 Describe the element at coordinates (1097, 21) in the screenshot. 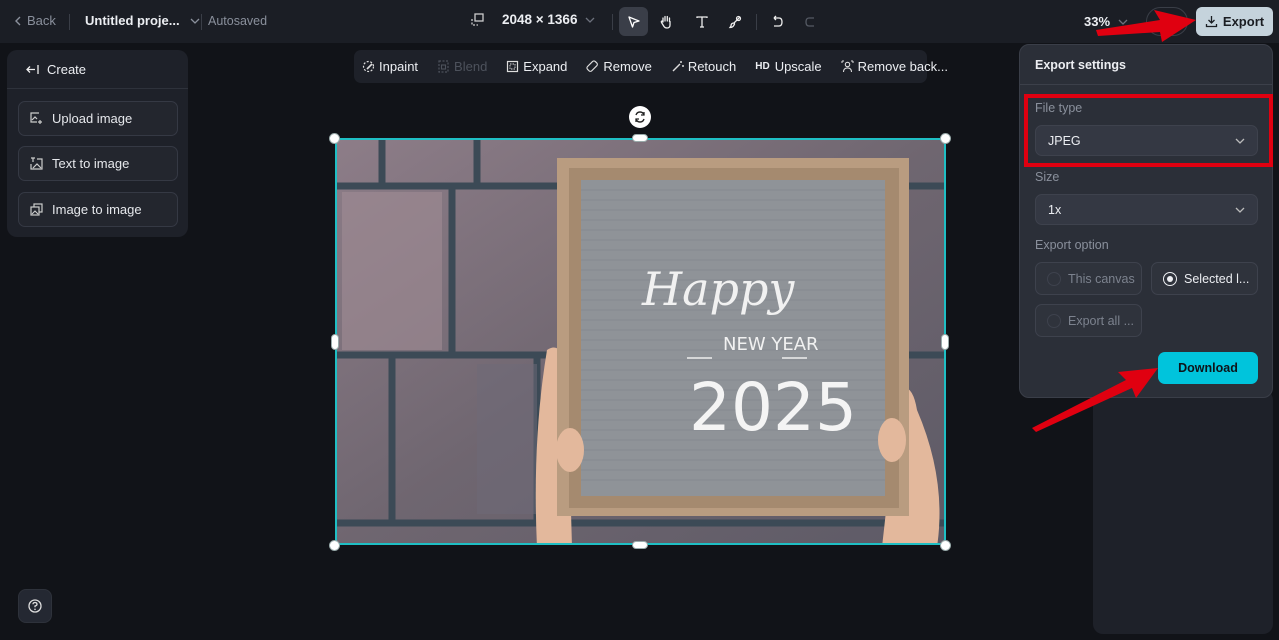

I see `zoom-level: 33%` at that location.